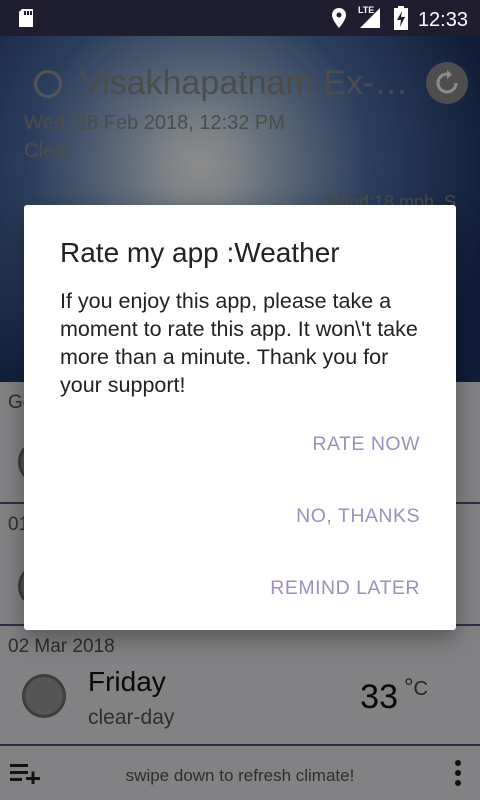 The width and height of the screenshot is (480, 800). I want to click on location-icon, so click(339, 20).